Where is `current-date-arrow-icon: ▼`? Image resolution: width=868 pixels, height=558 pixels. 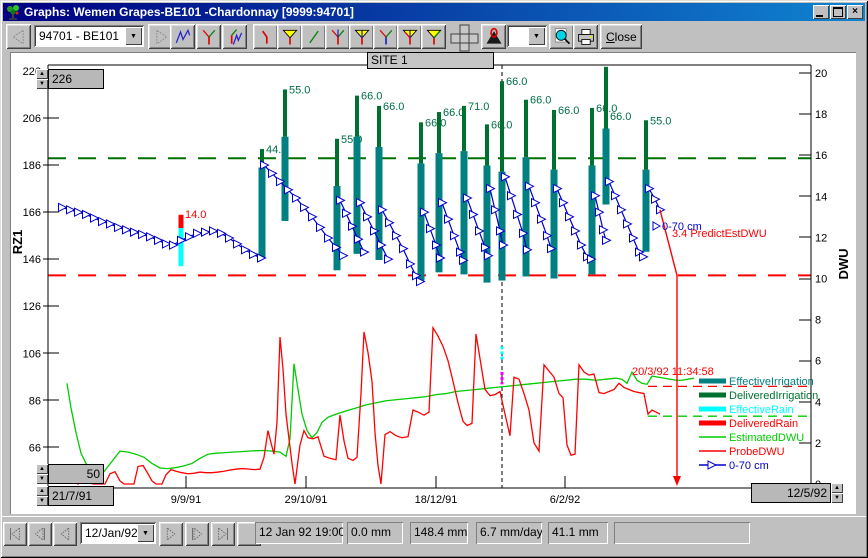 current-date-arrow-icon: ▼ is located at coordinates (145, 533).